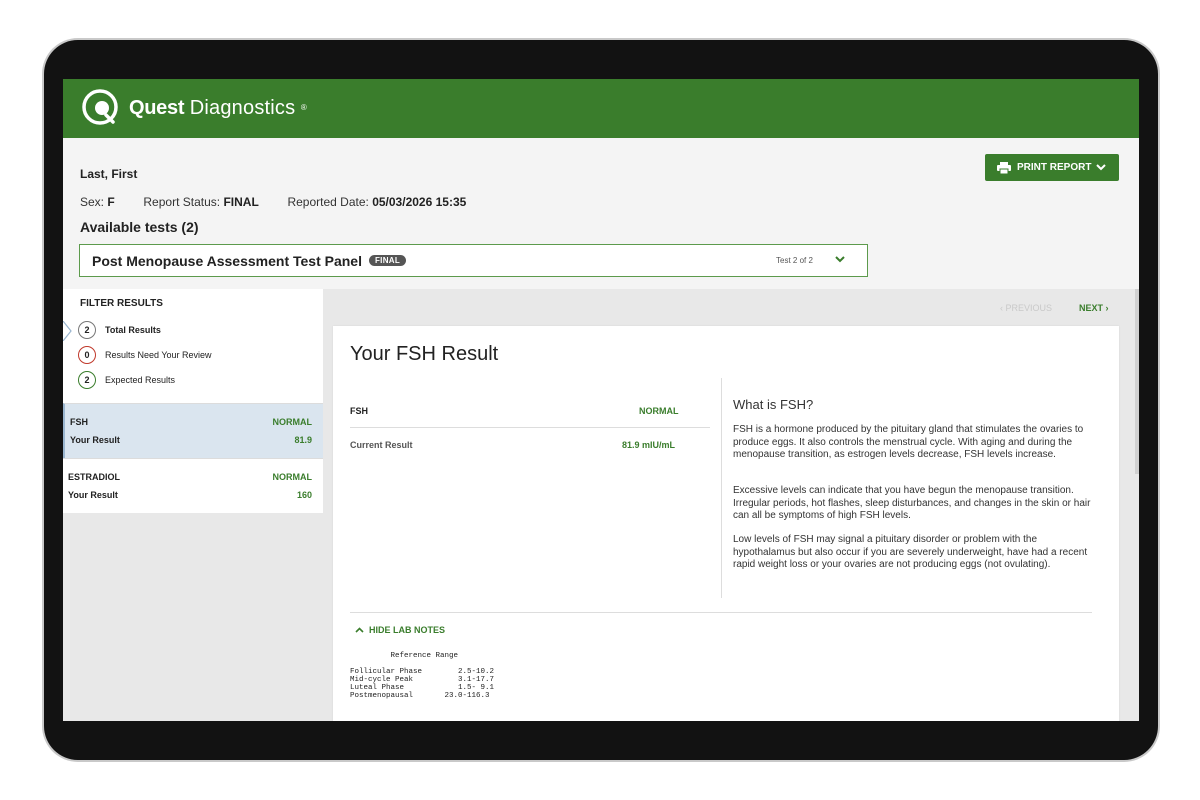  I want to click on date-label: Reported Date:, so click(328, 202).